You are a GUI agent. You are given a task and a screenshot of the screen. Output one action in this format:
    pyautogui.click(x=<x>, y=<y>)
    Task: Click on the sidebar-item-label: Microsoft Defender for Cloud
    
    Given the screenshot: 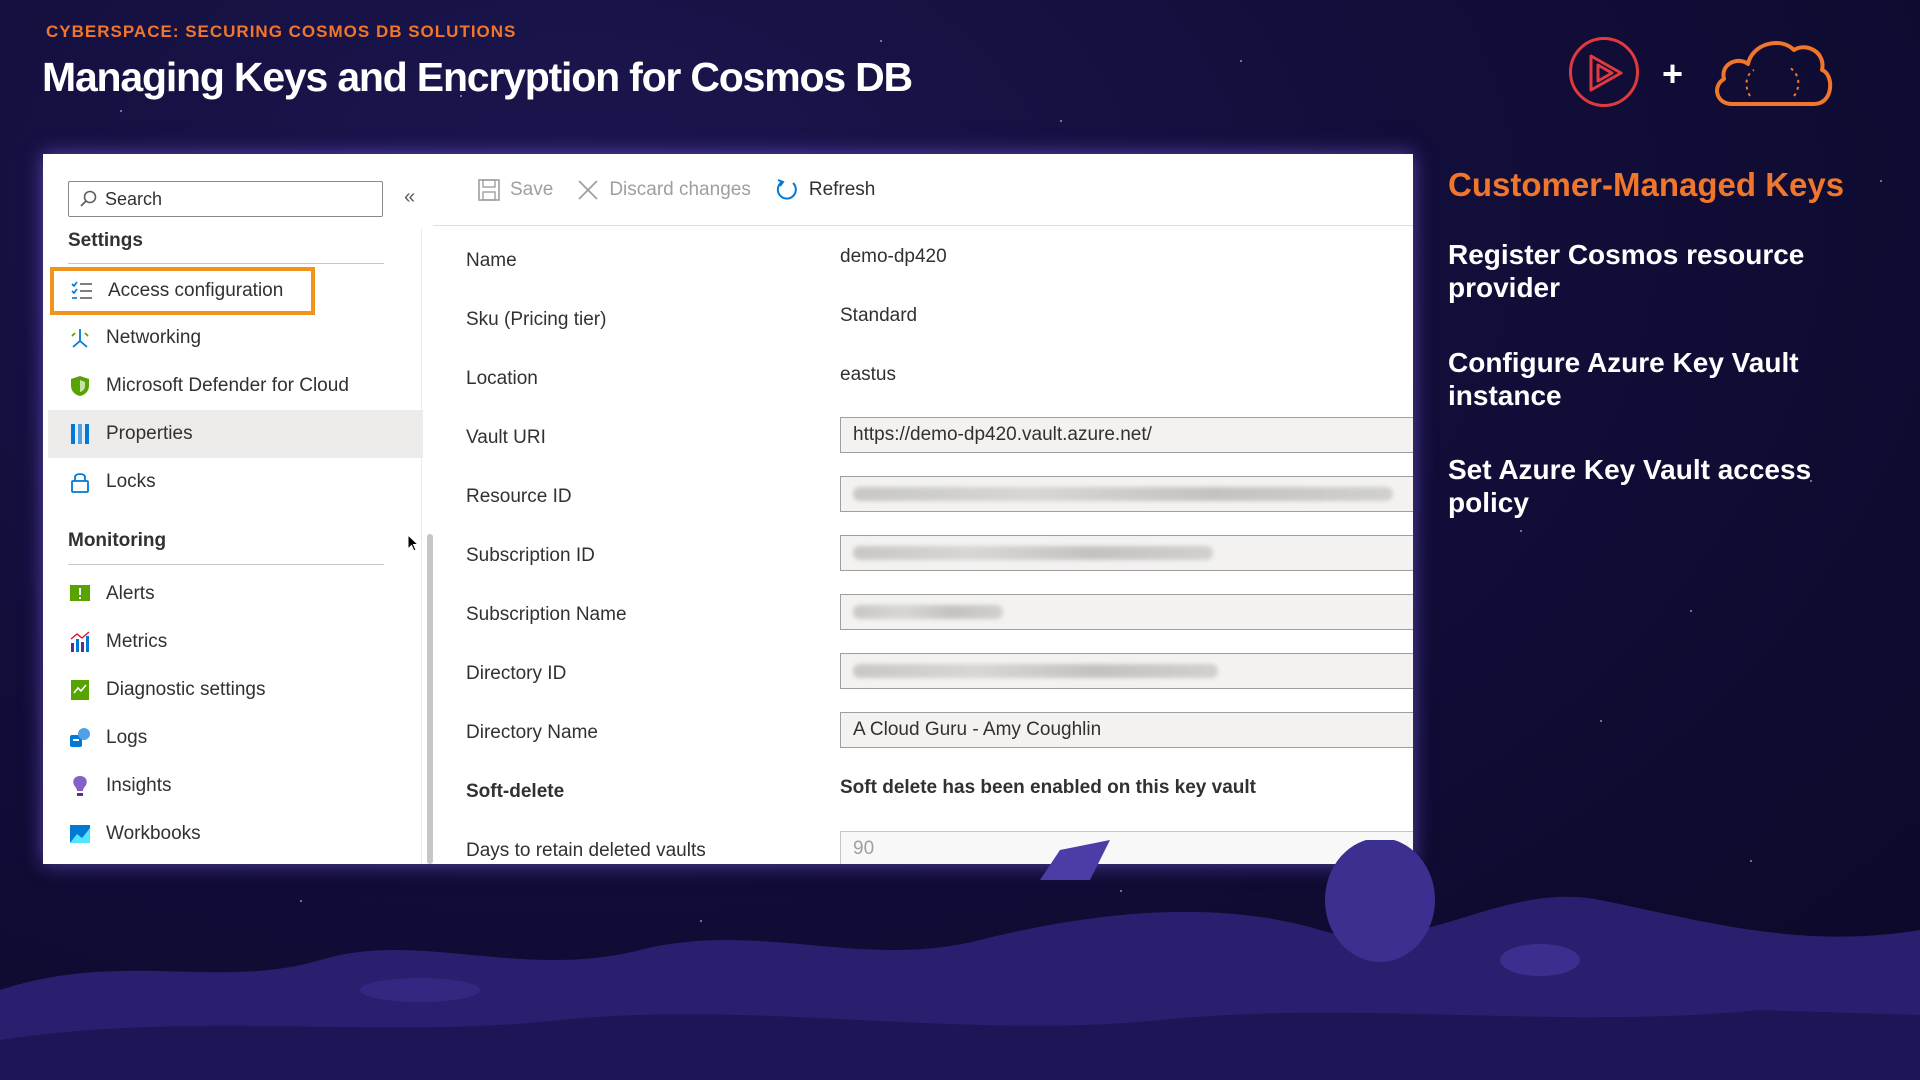 What is the action you would take?
    pyautogui.click(x=227, y=385)
    